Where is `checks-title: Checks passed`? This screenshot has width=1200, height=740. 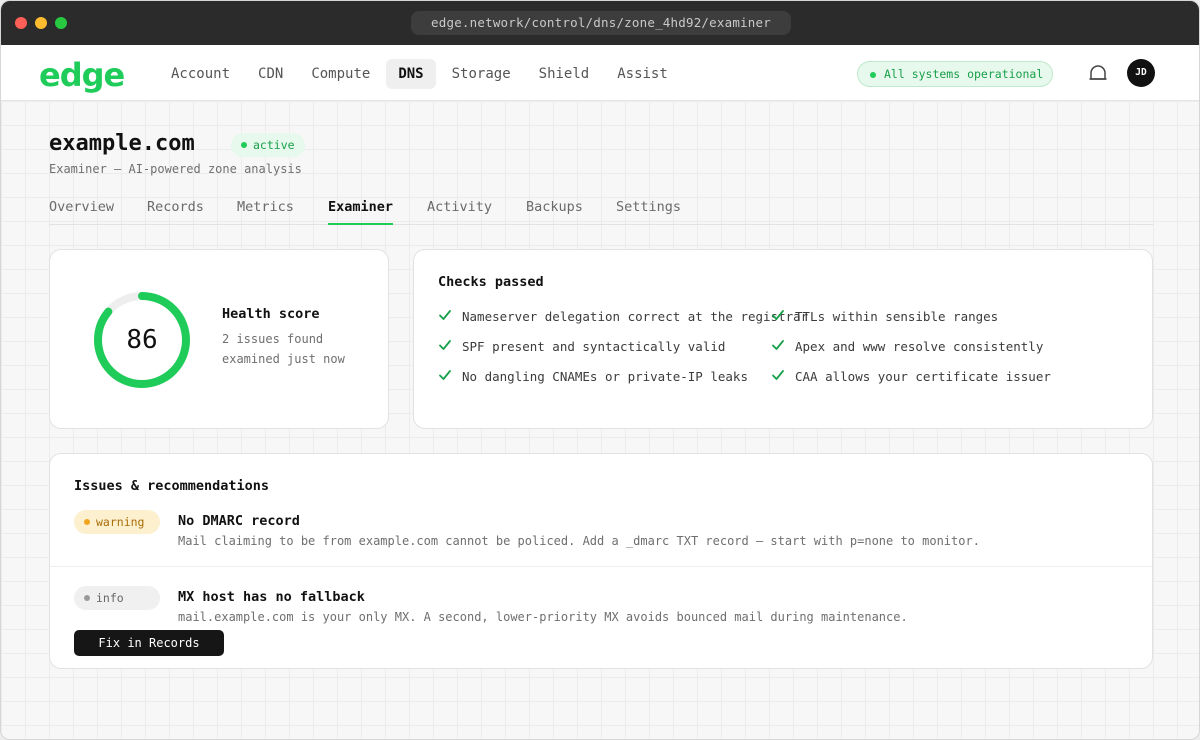 checks-title: Checks passed is located at coordinates (491, 282).